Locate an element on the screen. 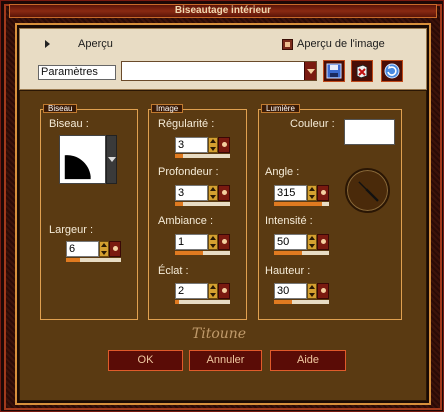 This screenshot has width=444, height=412. preview-image-checkbox is located at coordinates (287, 44).